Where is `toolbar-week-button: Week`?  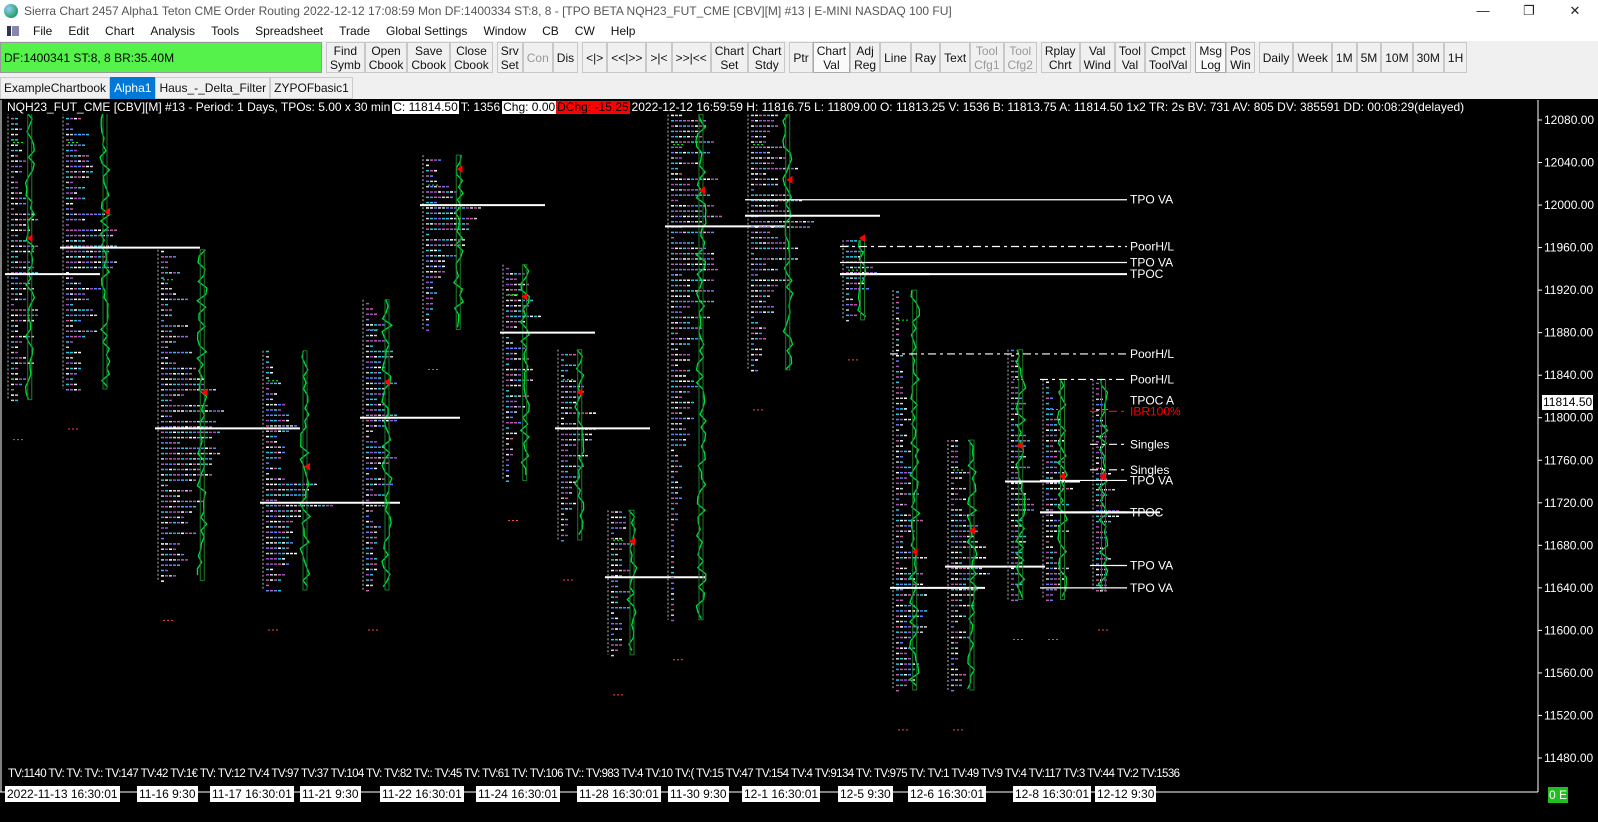 toolbar-week-button: Week is located at coordinates (1312, 57).